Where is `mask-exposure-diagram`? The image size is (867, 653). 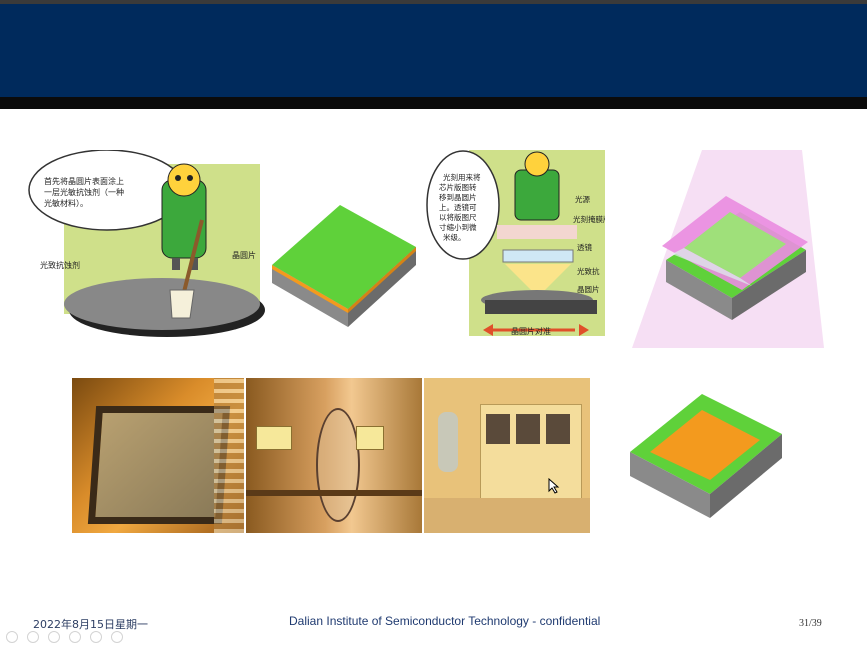
mask-exposure-diagram is located at coordinates (728, 249).